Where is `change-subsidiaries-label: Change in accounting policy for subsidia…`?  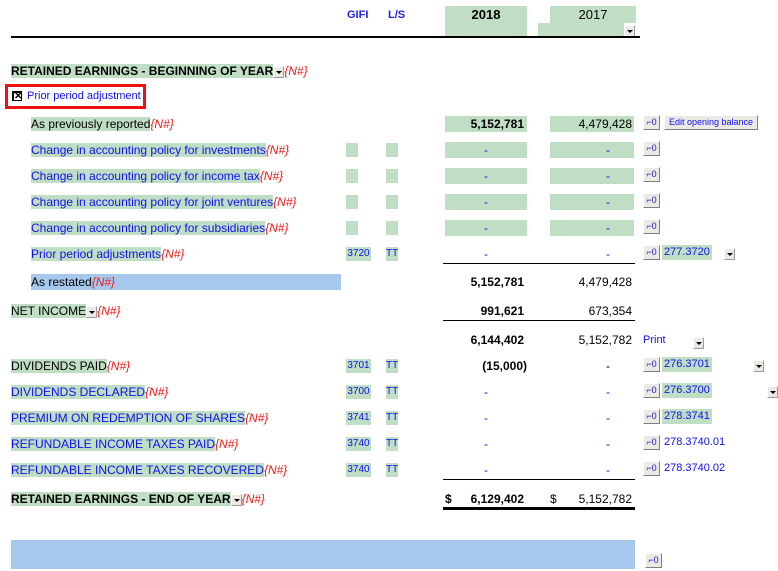
change-subsidiaries-label: Change in accounting policy for subsidia… is located at coordinates (148, 228).